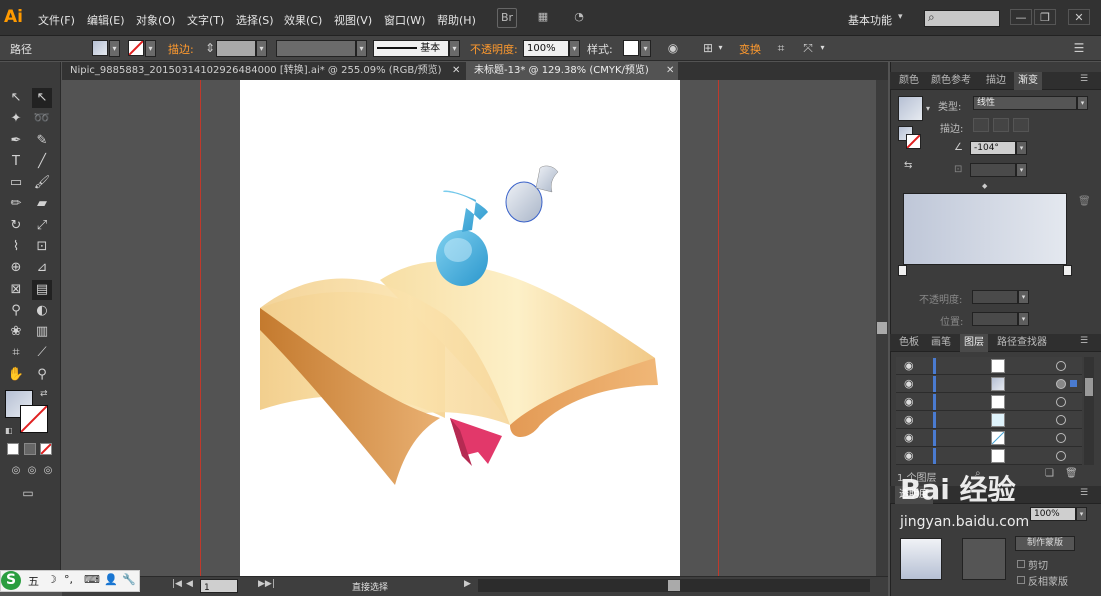  What do you see at coordinates (155, 20) in the screenshot?
I see `menu-object: 对象(O)` at bounding box center [155, 20].